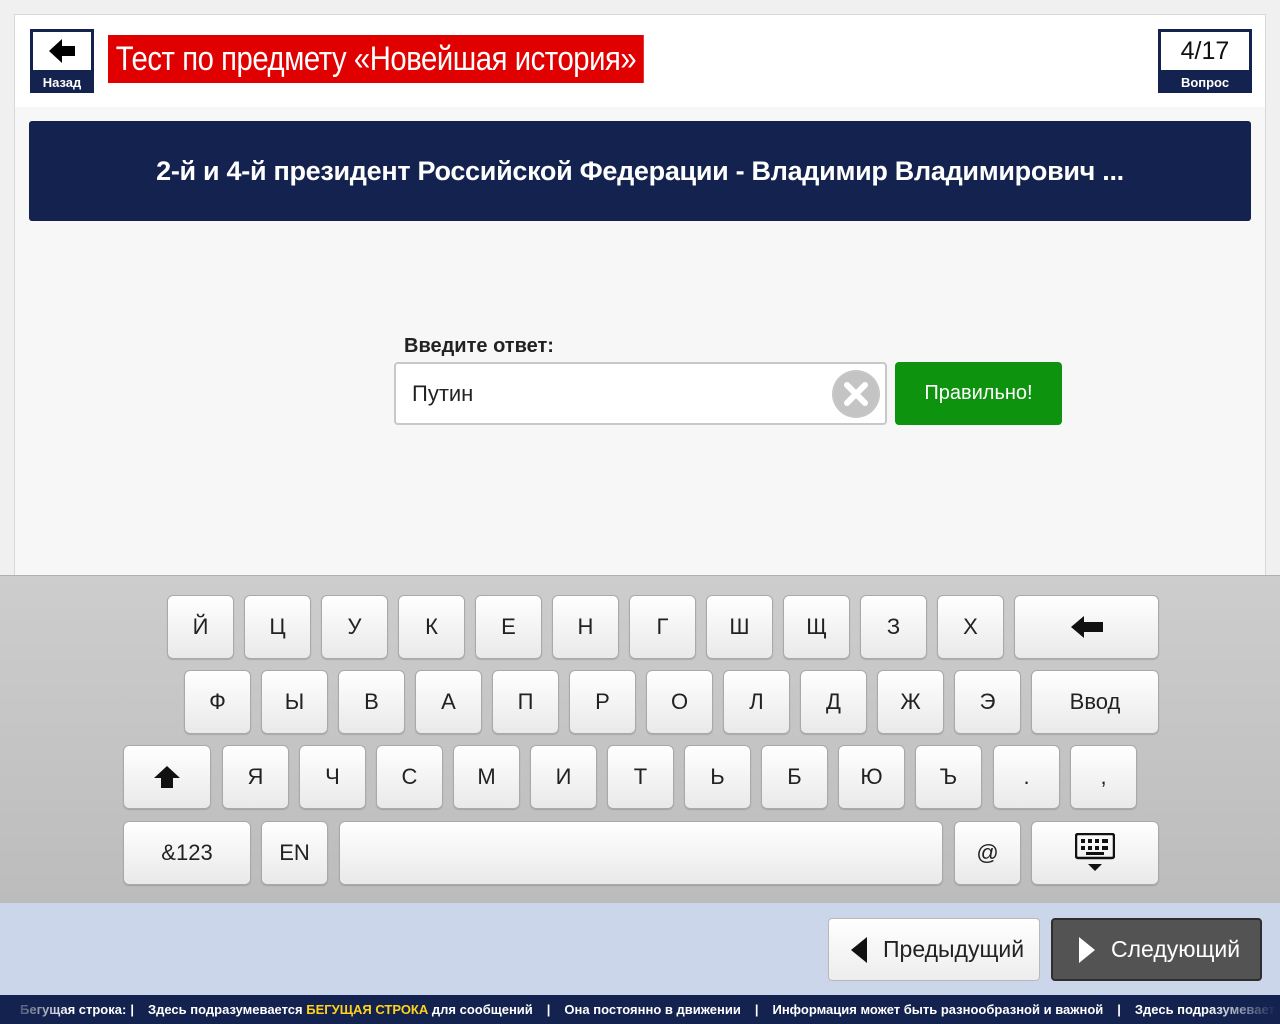  I want to click on chevron-left-icon, so click(859, 949).